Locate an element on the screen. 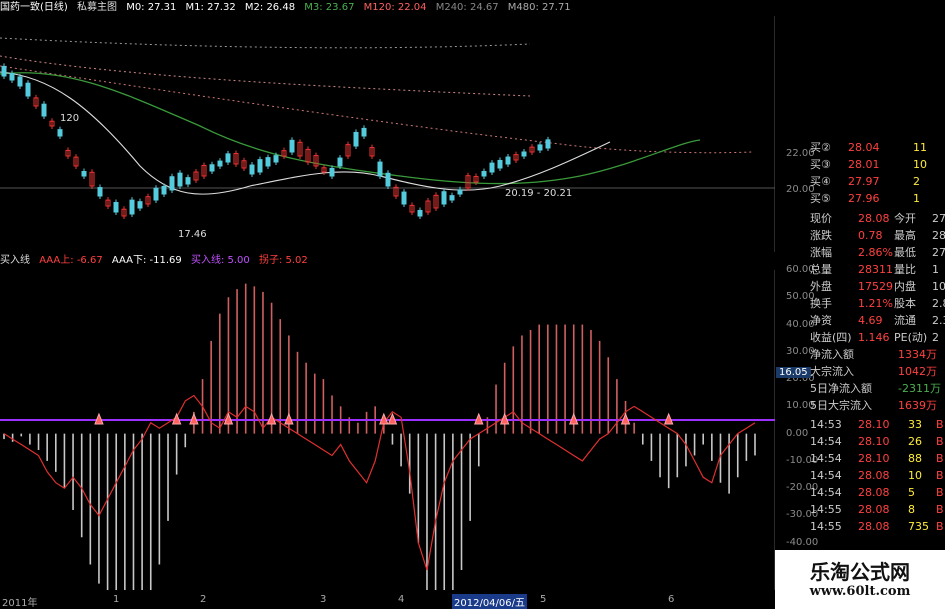 This screenshot has width=945, height=609. flow-value: 1639万 is located at coordinates (917, 405).